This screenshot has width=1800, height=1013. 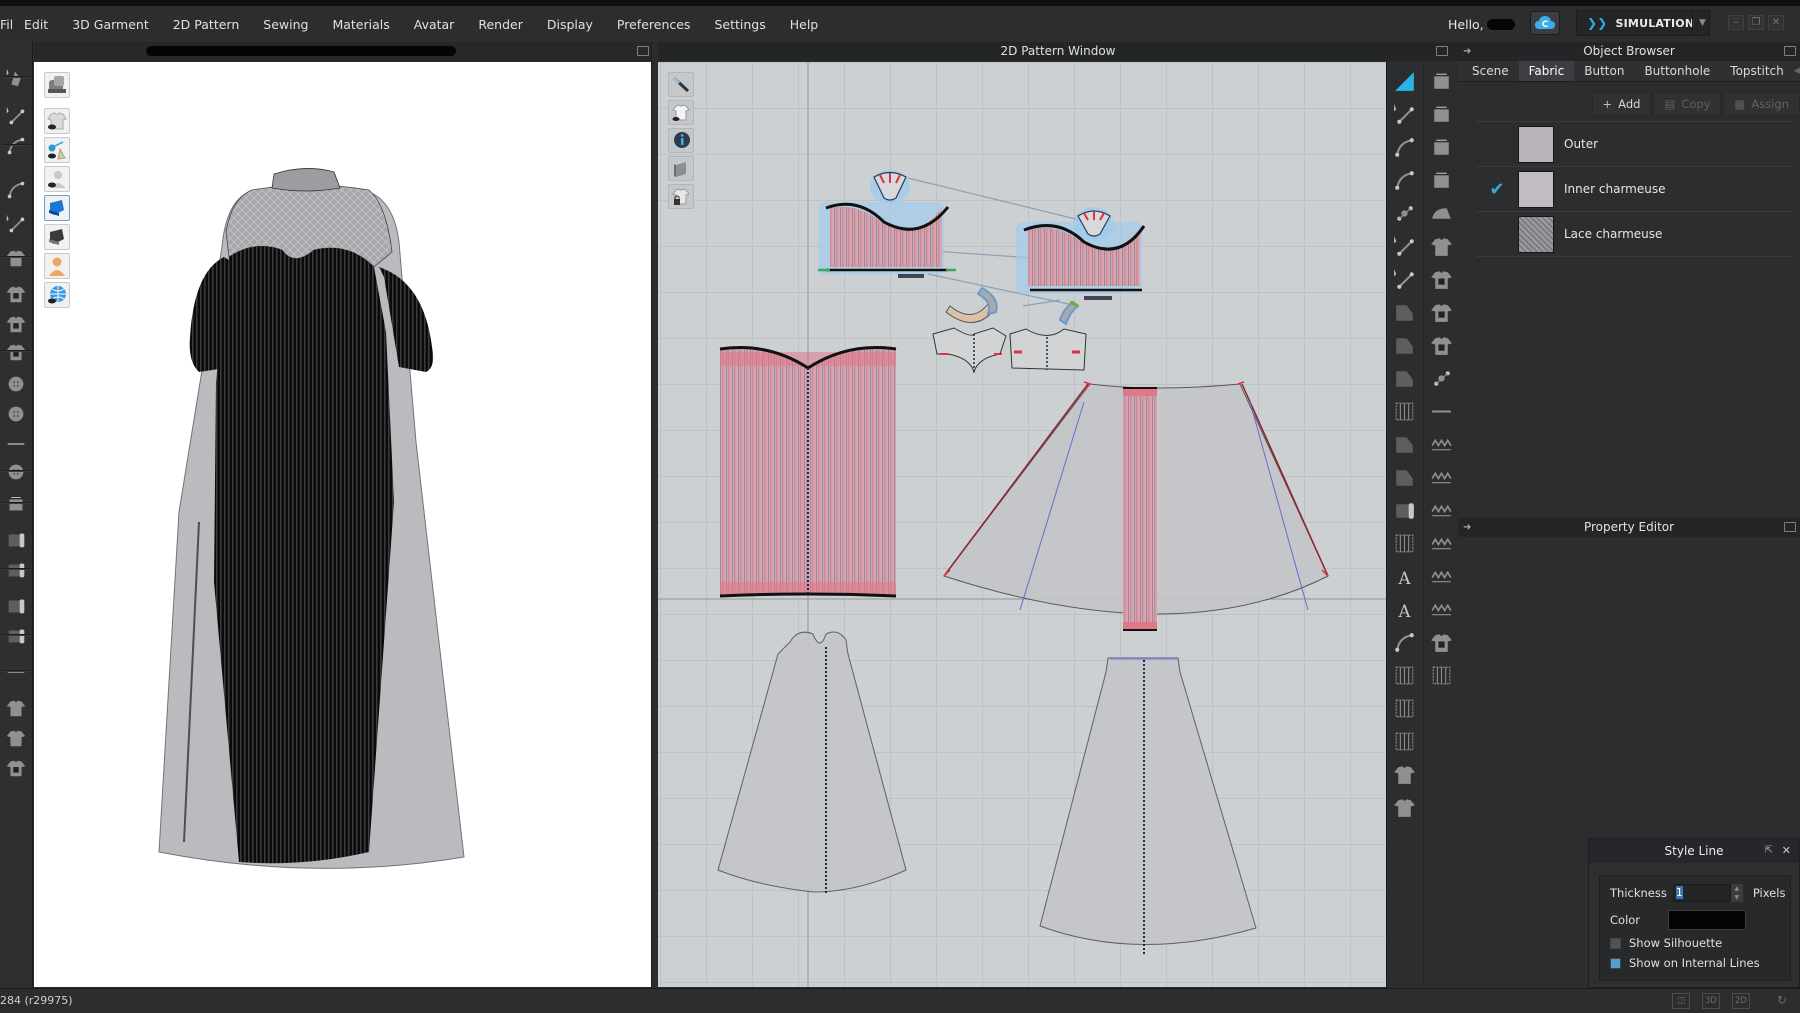 I want to click on fabric-texture-surface-toggle, so click(x=57, y=208).